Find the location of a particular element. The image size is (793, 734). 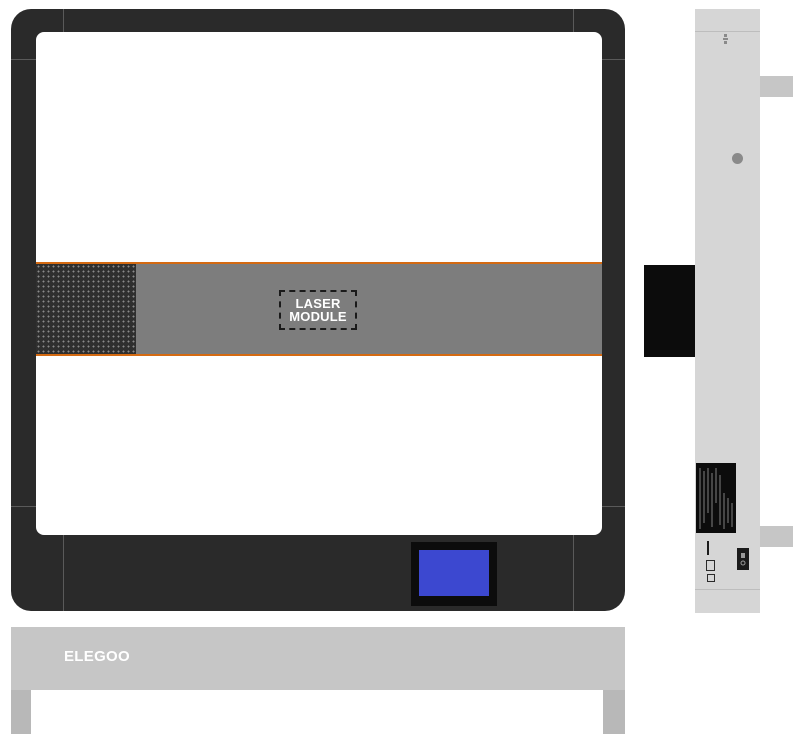

side-seam-bottom is located at coordinates (727, 589).